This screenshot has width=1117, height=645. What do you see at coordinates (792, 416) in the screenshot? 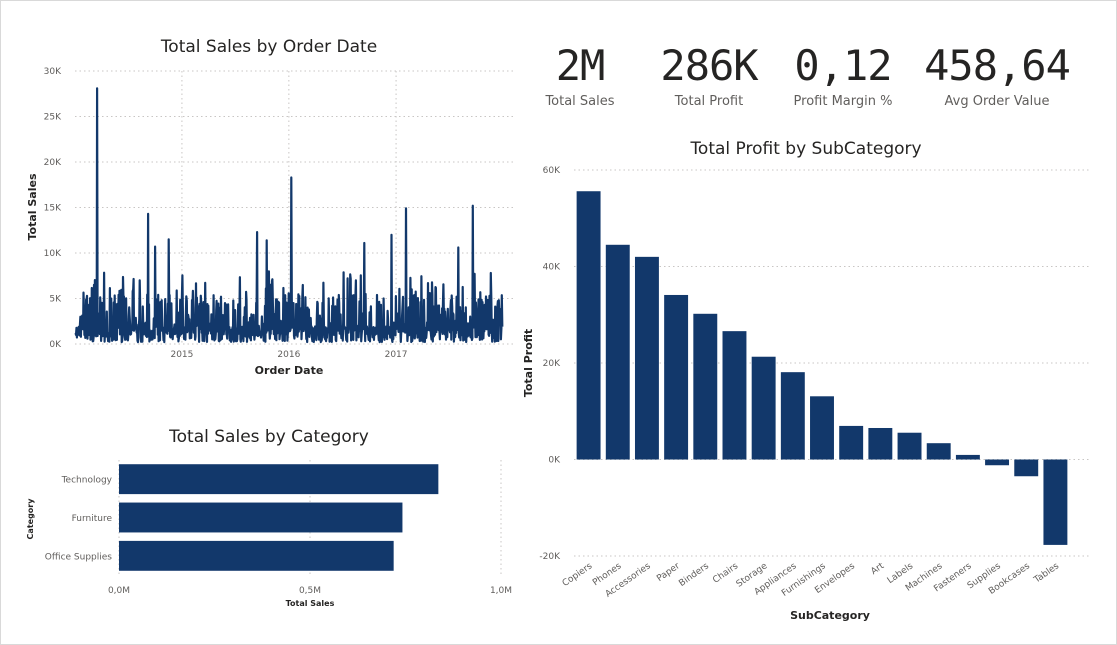
I see `bar-appliances` at bounding box center [792, 416].